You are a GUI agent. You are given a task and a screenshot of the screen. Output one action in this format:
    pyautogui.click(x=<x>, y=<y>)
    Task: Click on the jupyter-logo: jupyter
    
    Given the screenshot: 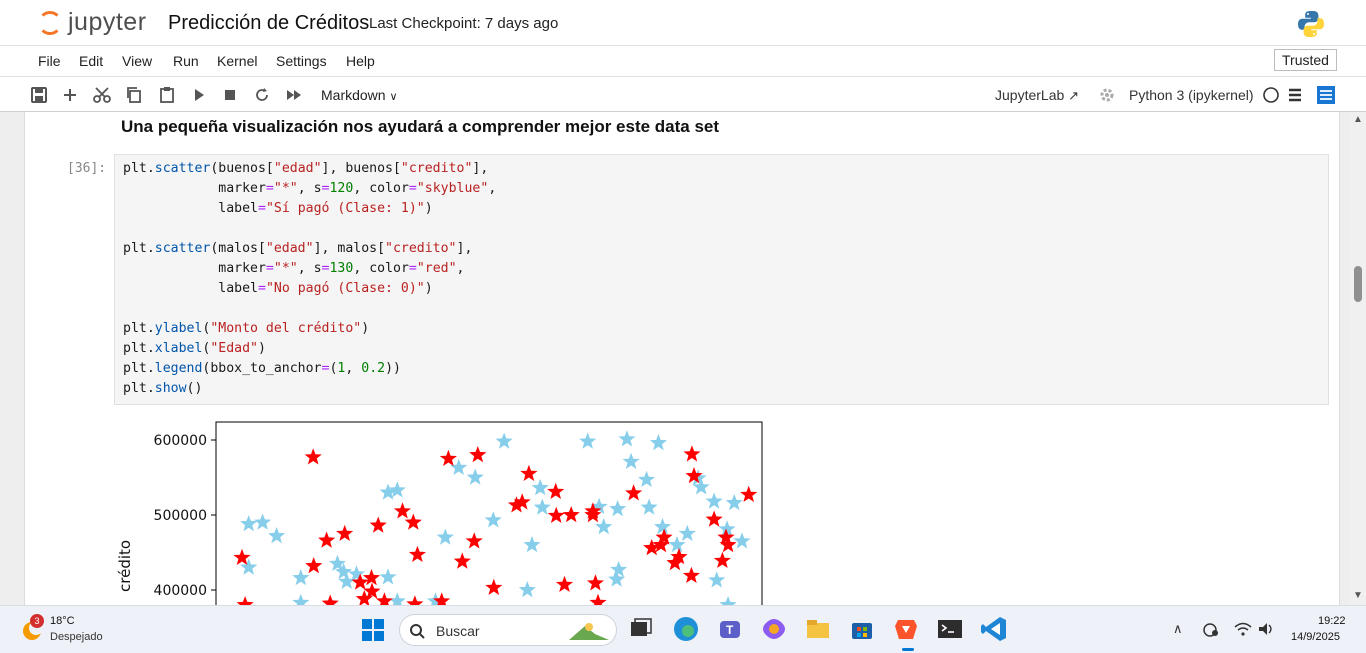 What is the action you would take?
    pyautogui.click(x=96, y=23)
    